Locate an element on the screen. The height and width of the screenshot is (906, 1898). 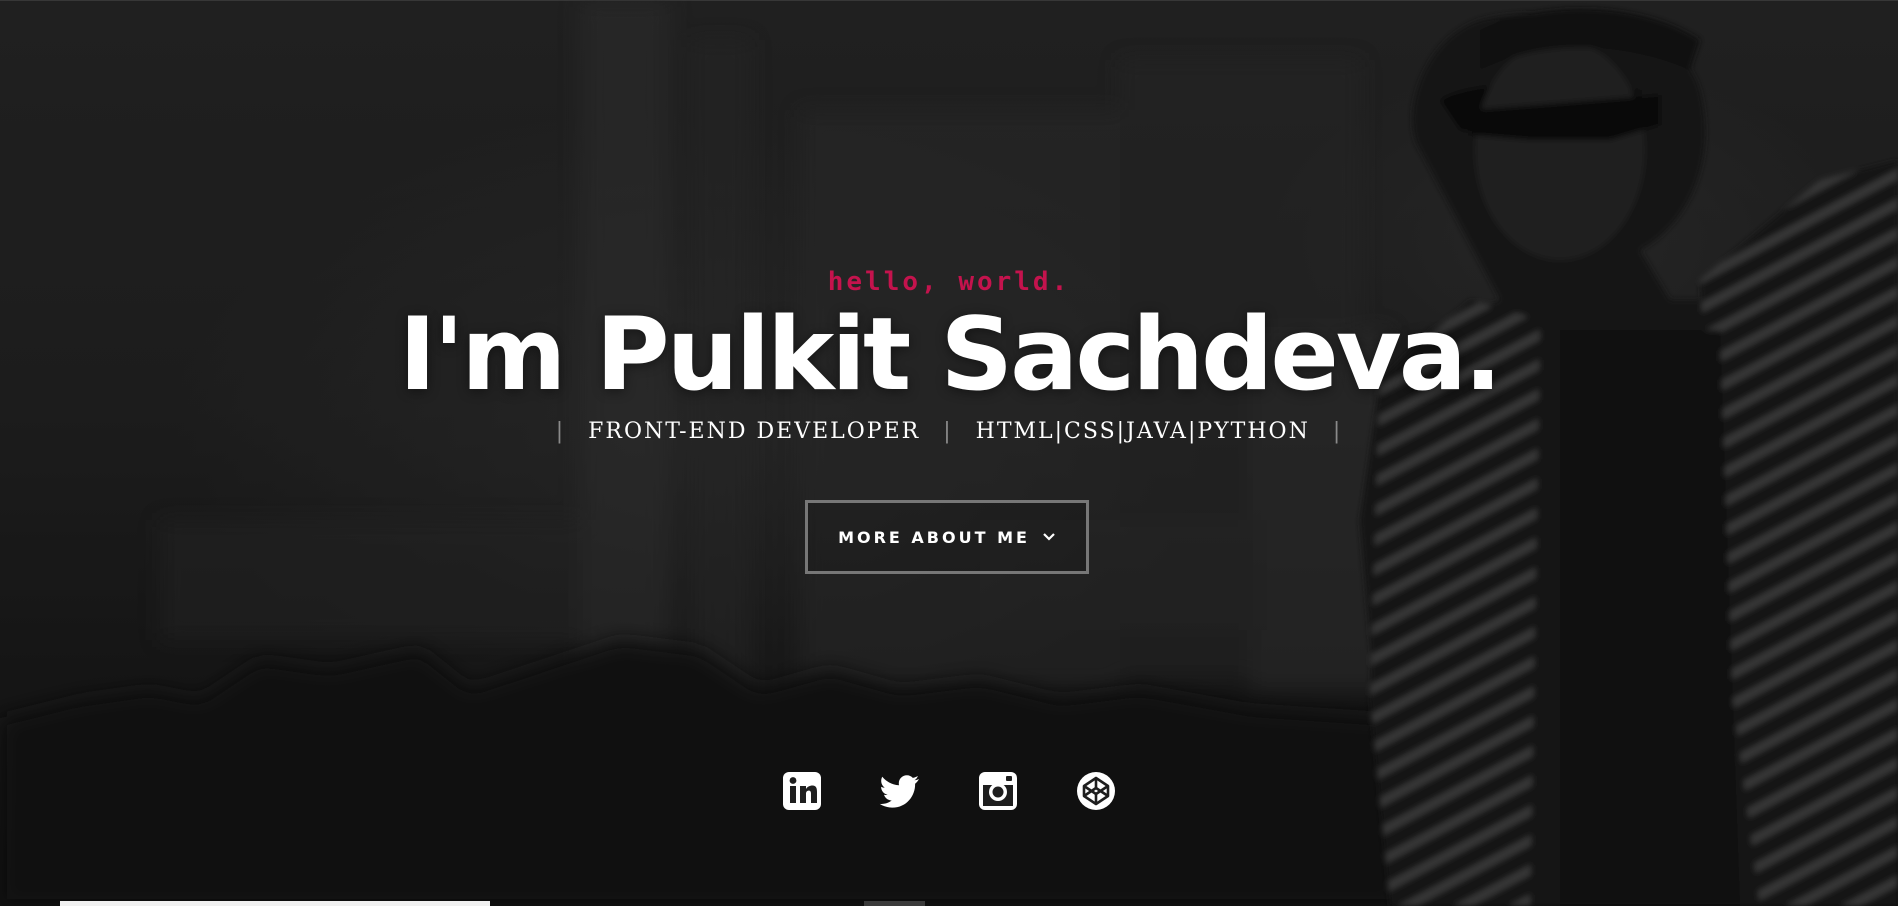
linkedin-icon is located at coordinates (802, 791).